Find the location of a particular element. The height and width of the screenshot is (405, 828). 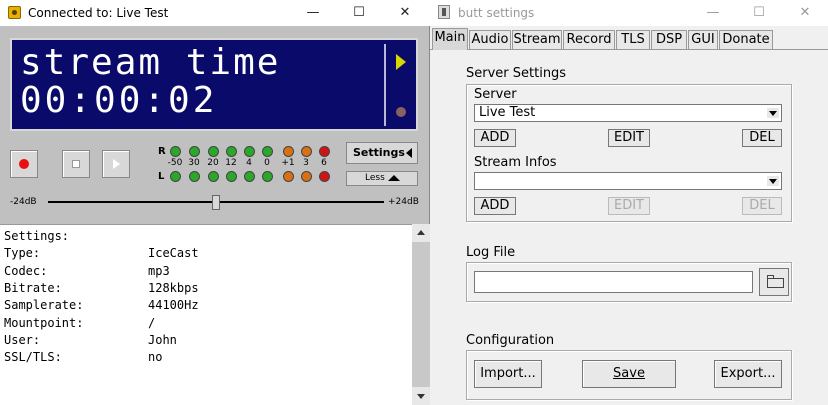

configuration-label: Configuration is located at coordinates (510, 340).